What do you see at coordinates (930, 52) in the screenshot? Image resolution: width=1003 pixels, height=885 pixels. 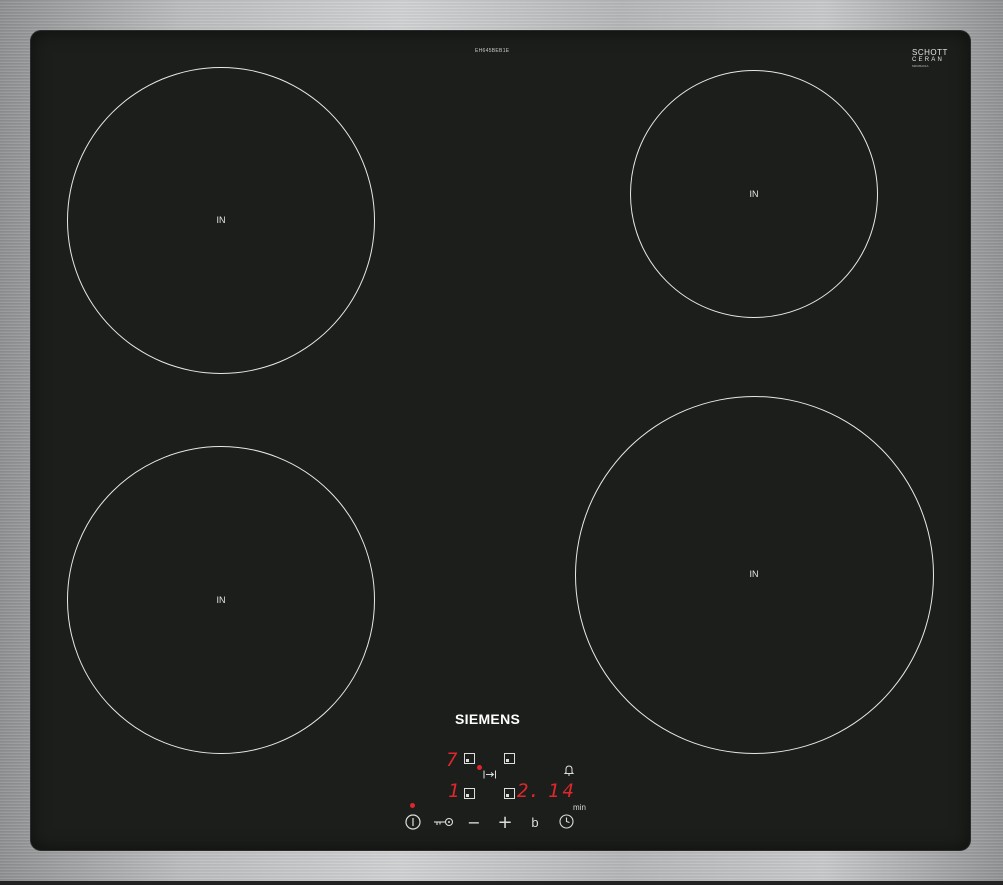 I see `schott-text: SCHOTT` at bounding box center [930, 52].